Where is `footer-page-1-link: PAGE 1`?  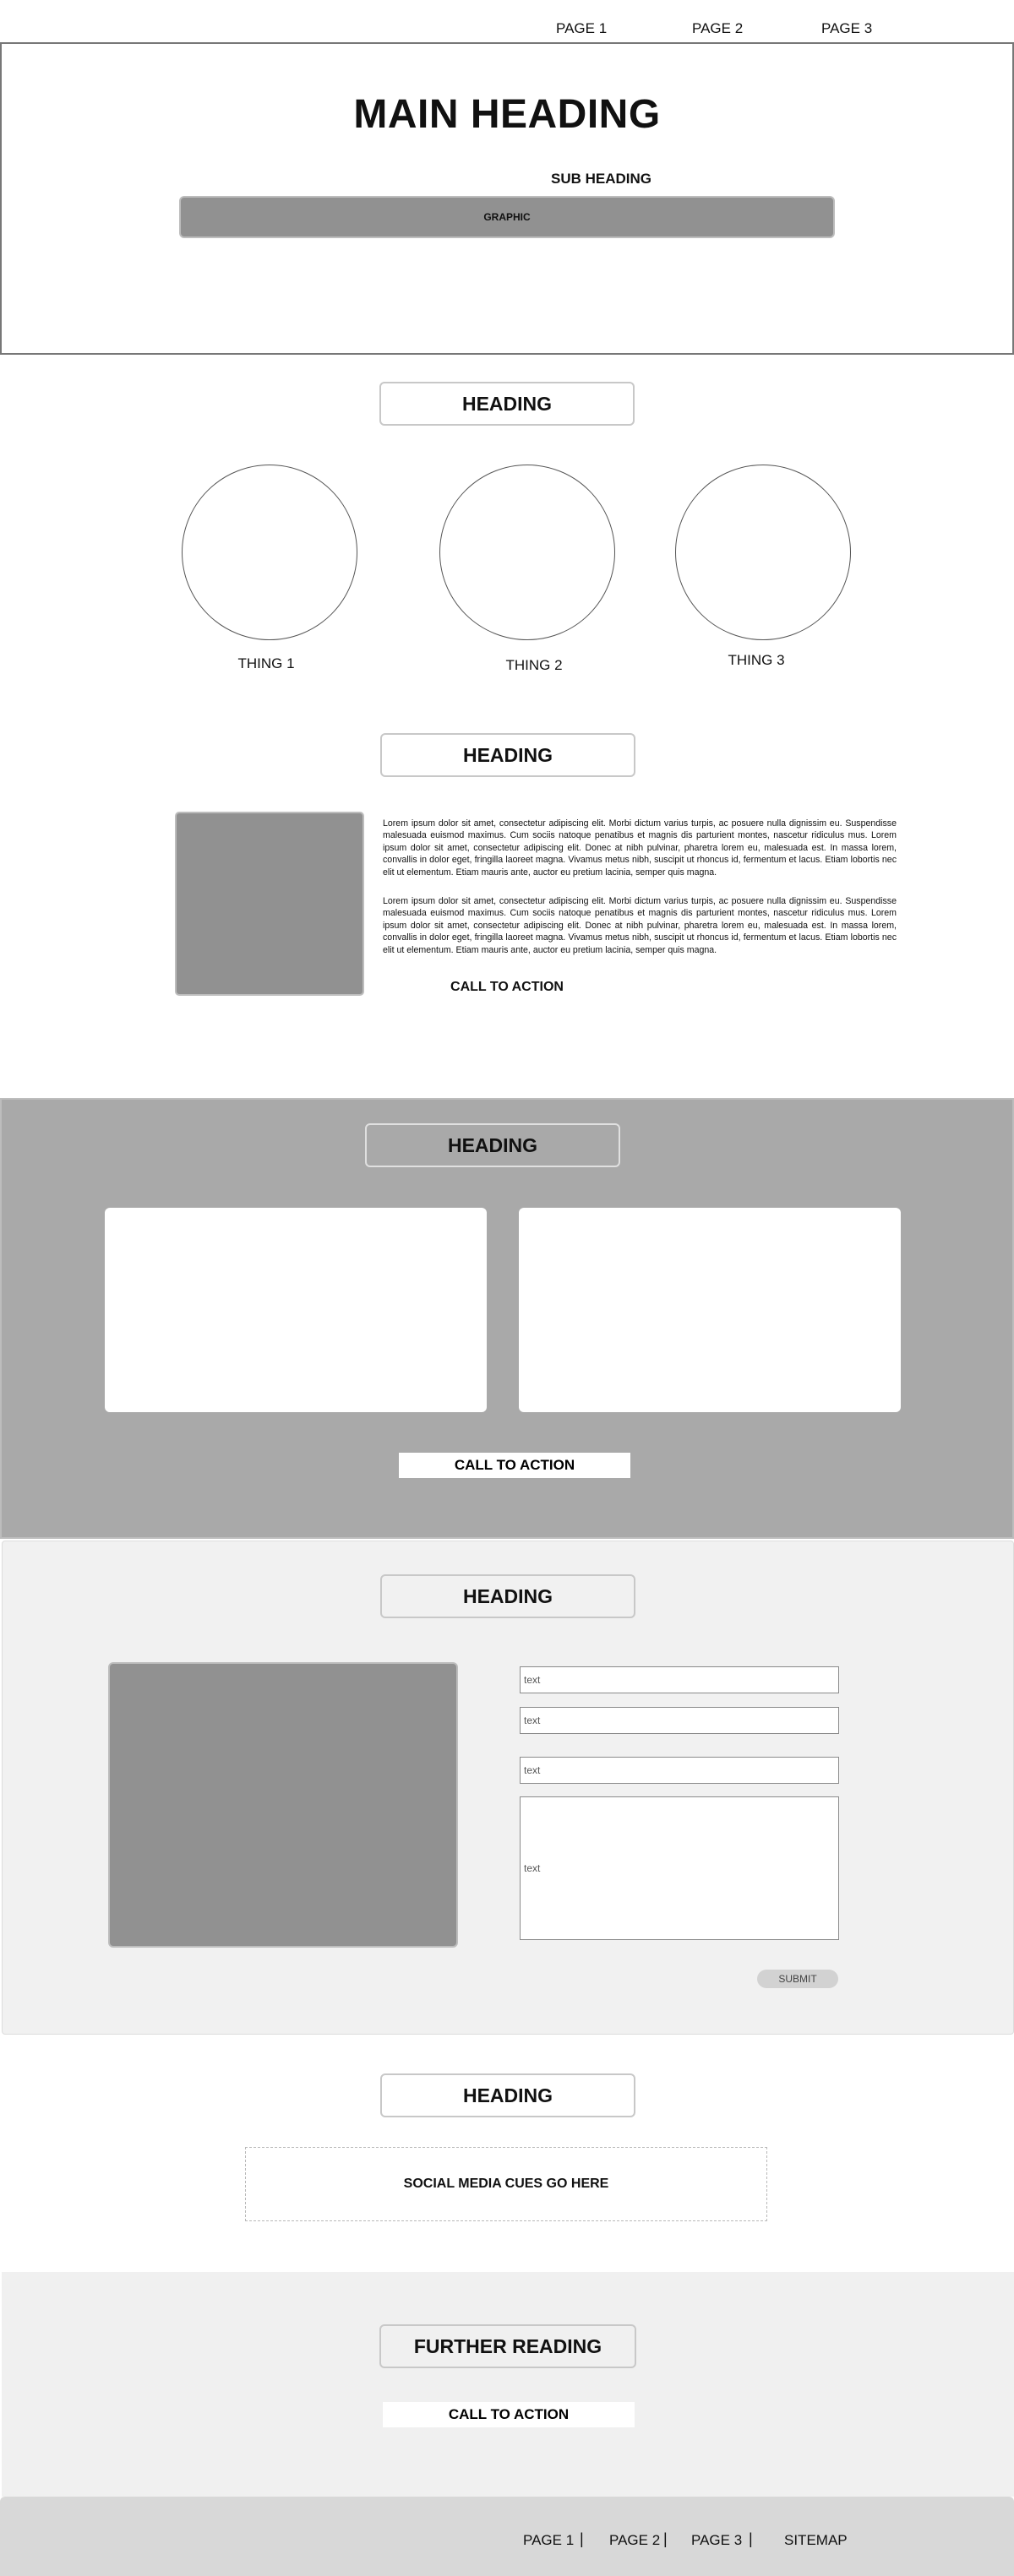 footer-page-1-link: PAGE 1 is located at coordinates (548, 2540).